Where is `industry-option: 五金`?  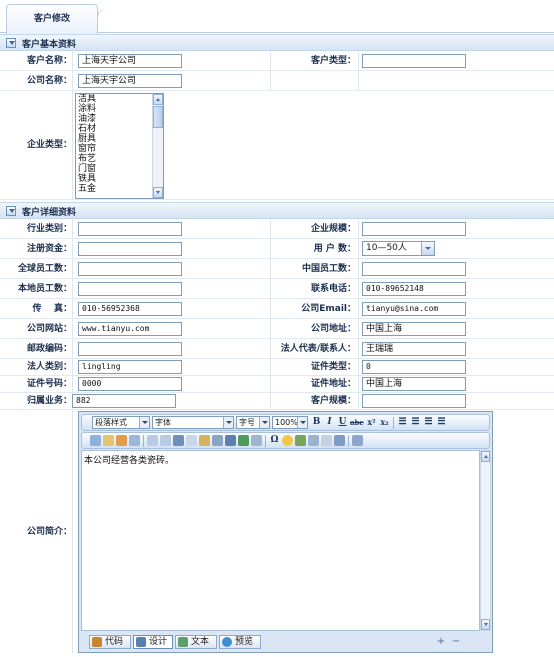 industry-option: 五金 is located at coordinates (119, 189).